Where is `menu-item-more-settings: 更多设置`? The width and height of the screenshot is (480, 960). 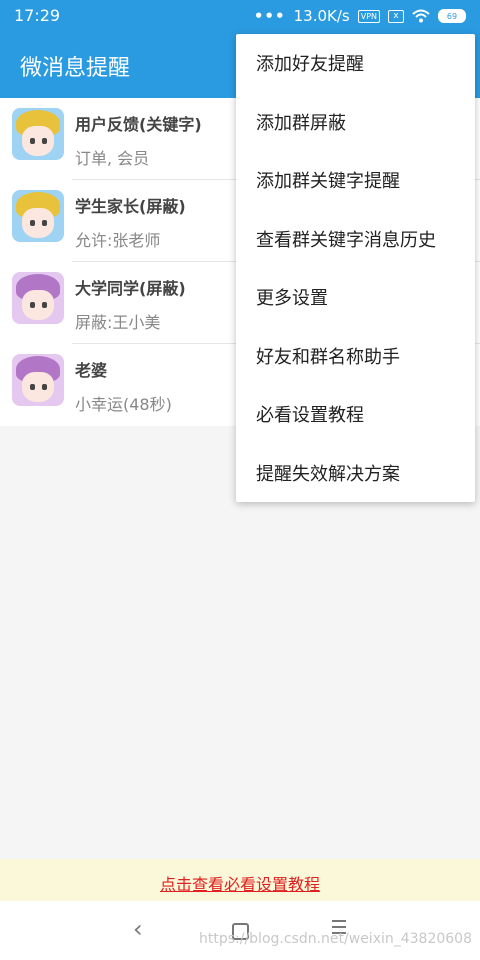 menu-item-more-settings: 更多设置 is located at coordinates (355, 297).